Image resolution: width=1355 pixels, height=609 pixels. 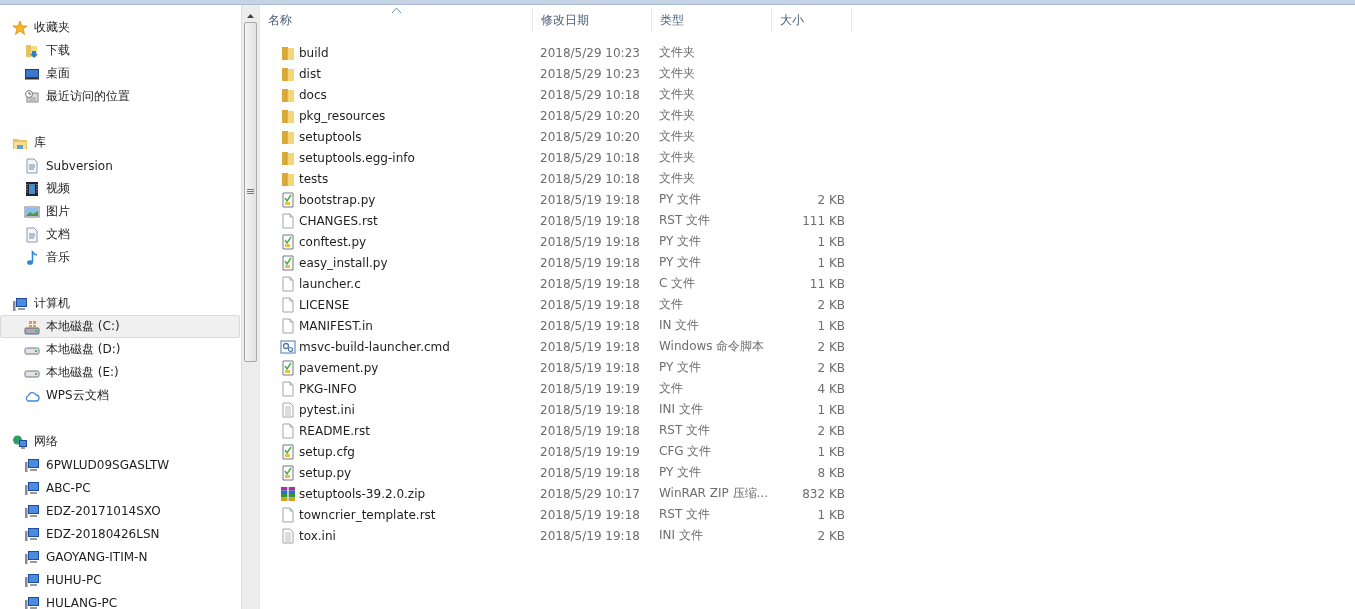 I want to click on file-name: build, so click(x=314, y=52).